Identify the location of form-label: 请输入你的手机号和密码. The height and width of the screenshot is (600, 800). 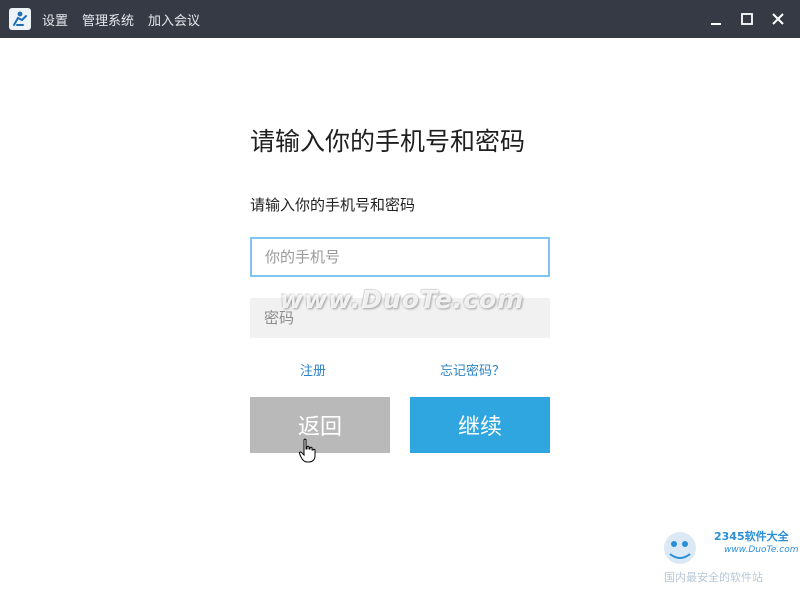
(333, 205).